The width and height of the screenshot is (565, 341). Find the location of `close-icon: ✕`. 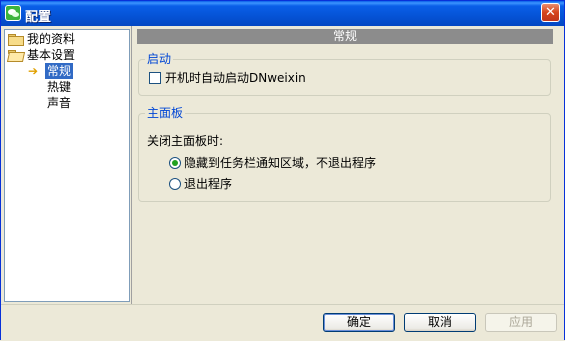

close-icon: ✕ is located at coordinates (550, 12).